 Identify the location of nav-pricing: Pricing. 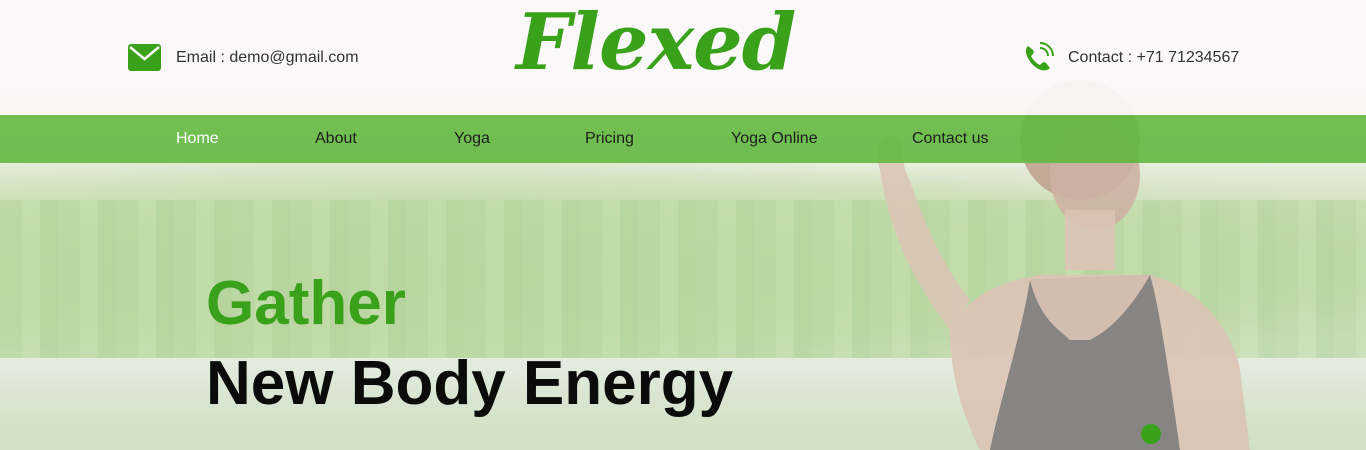
(609, 139).